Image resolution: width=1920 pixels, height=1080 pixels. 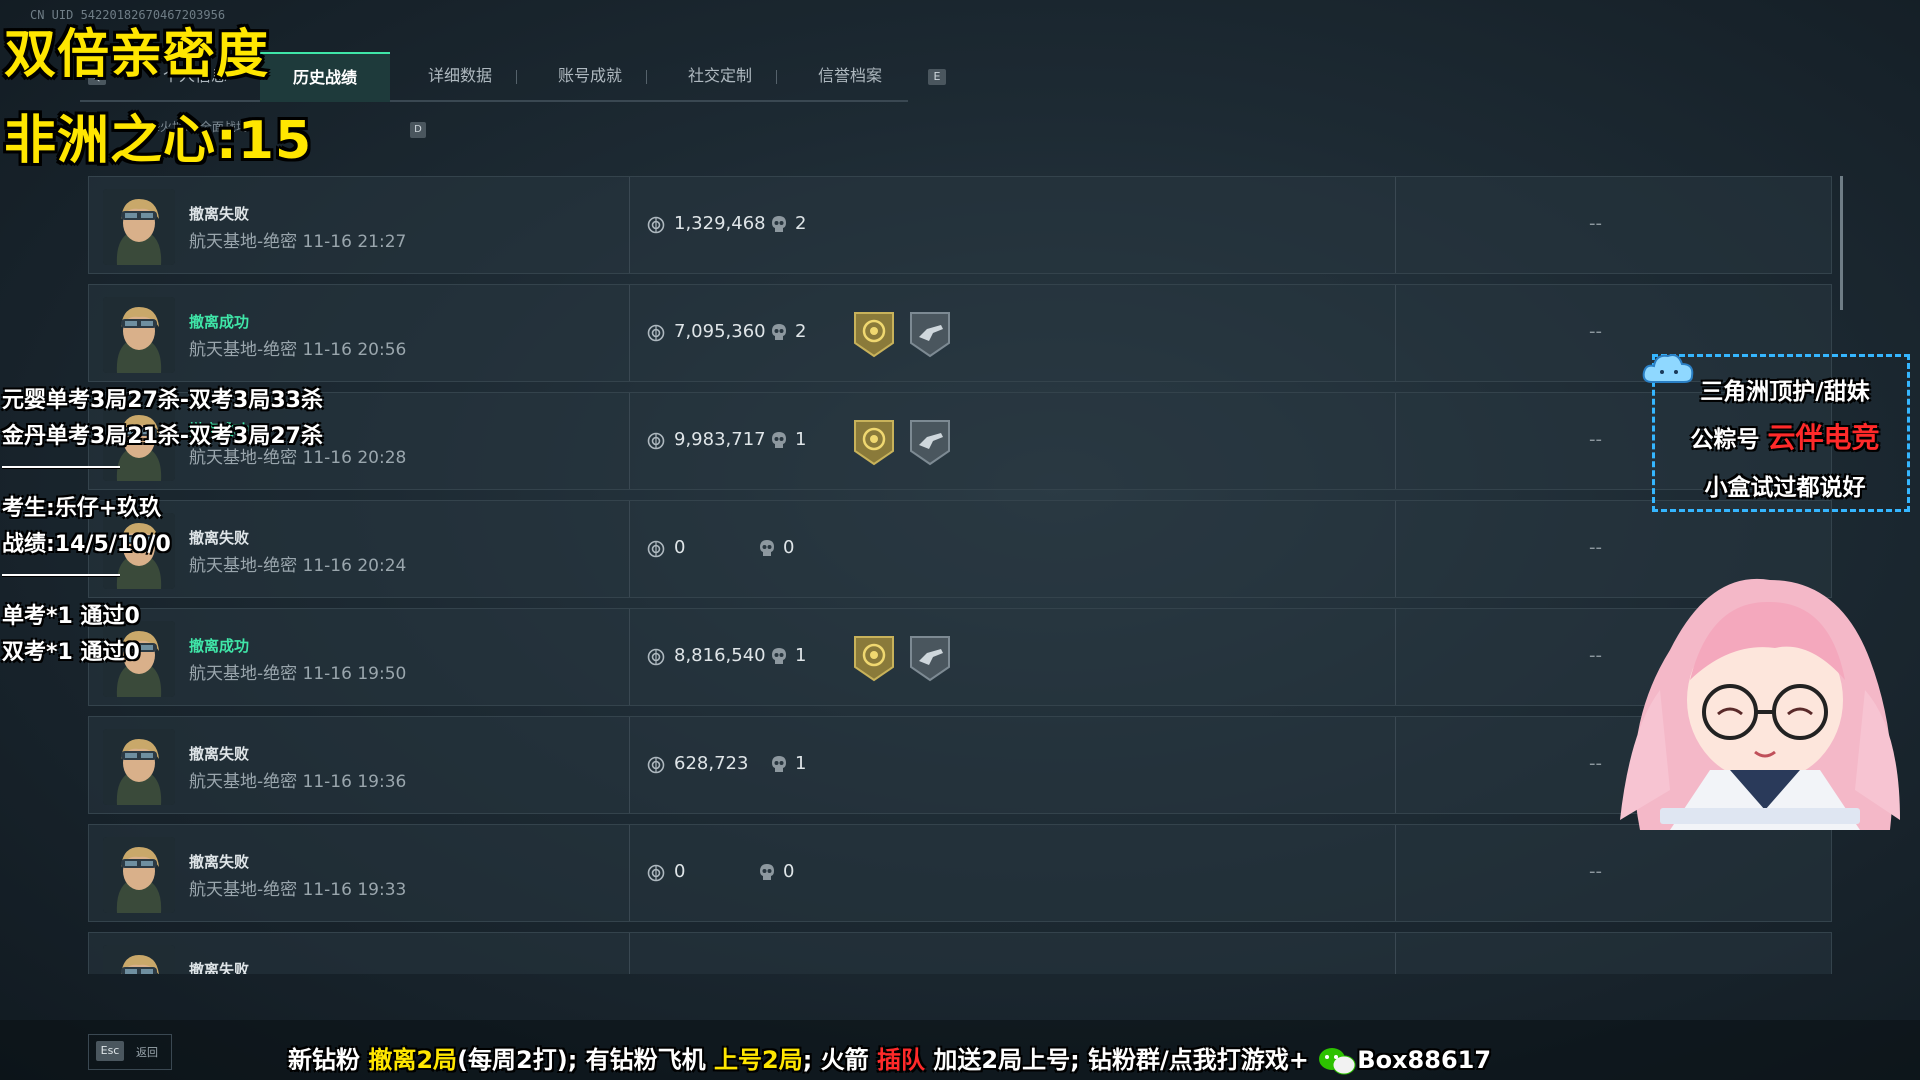 I want to click on subtab-key: D, so click(x=418, y=130).